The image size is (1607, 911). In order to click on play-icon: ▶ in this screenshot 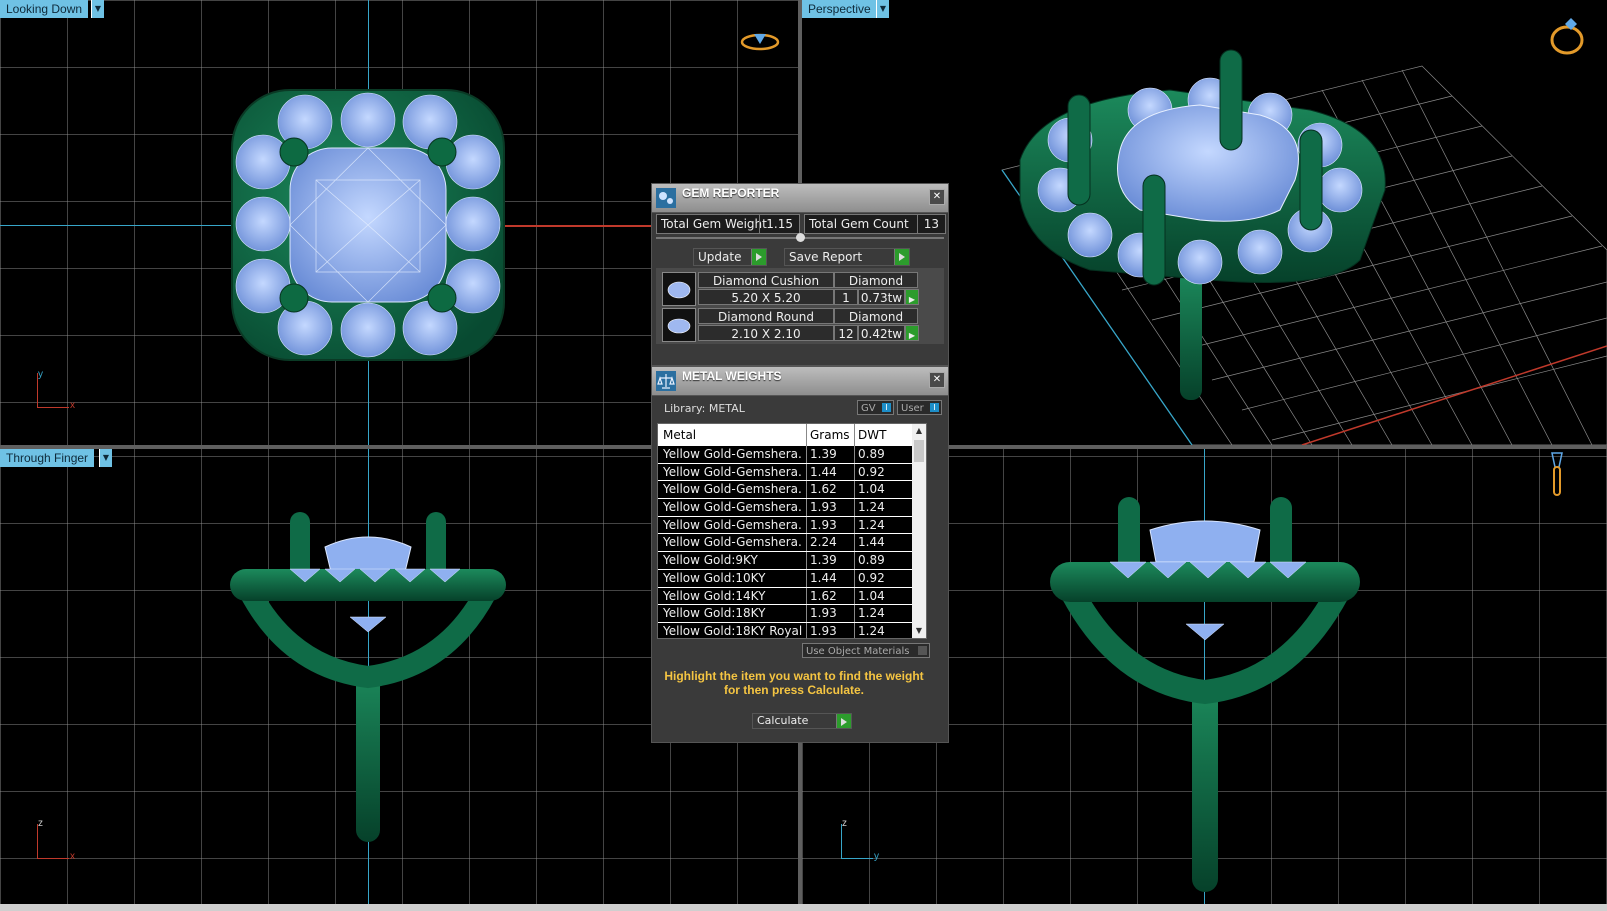, I will do `click(912, 335)`.